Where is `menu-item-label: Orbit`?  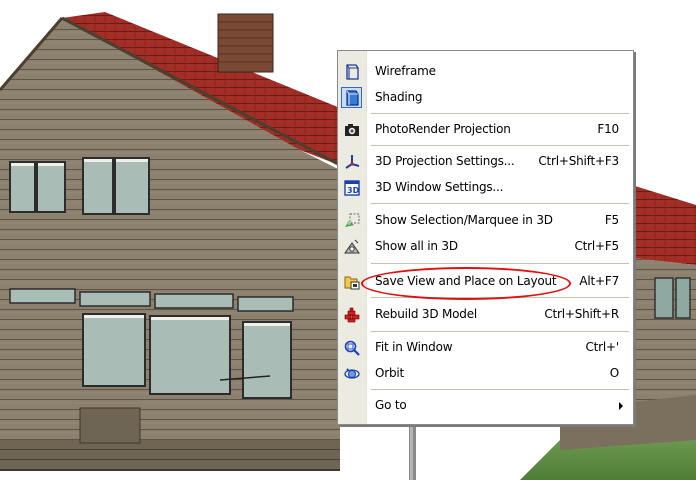 menu-item-label: Orbit is located at coordinates (390, 373).